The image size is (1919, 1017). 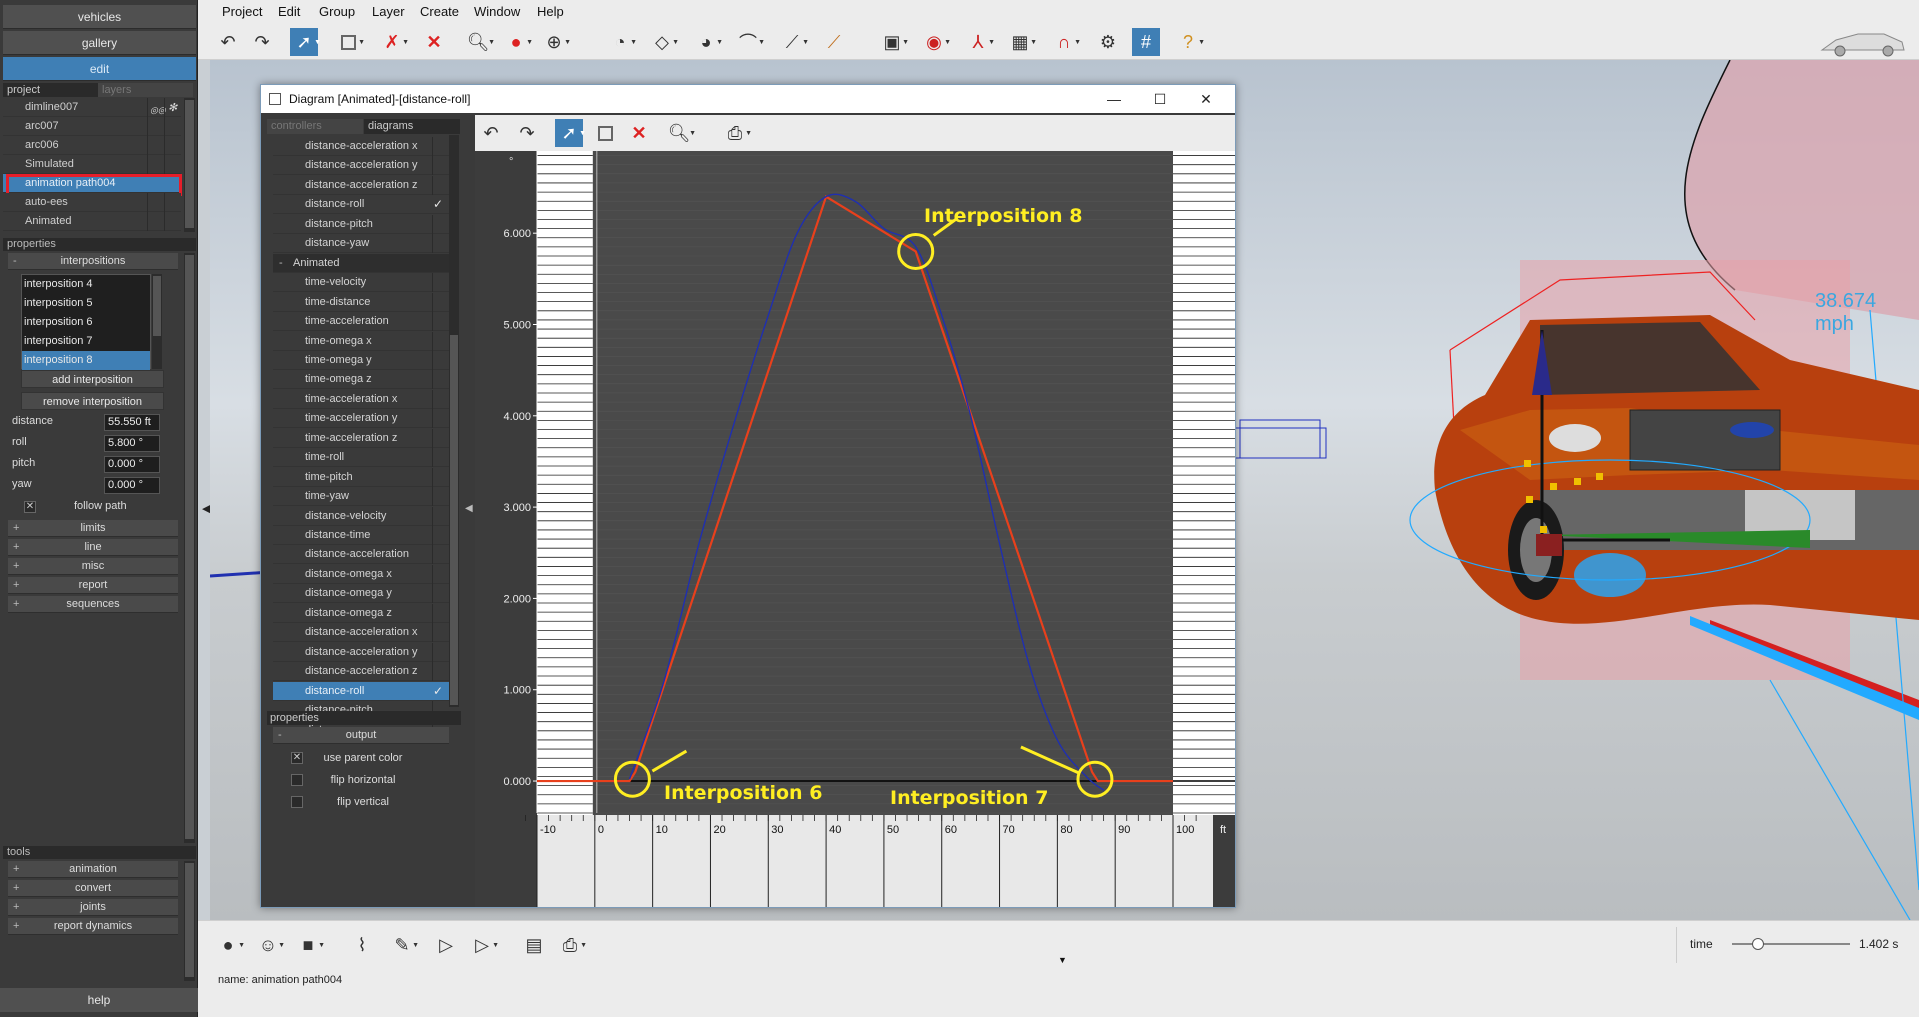 I want to click on sphere-icon: ● ▼, so click(x=229, y=945).